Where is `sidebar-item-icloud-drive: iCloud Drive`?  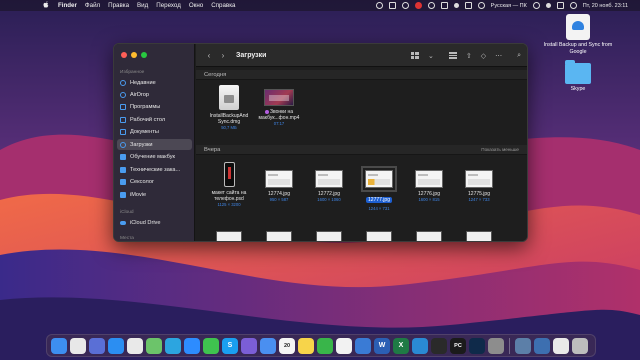 sidebar-item-icloud-drive: iCloud Drive is located at coordinates (154, 222).